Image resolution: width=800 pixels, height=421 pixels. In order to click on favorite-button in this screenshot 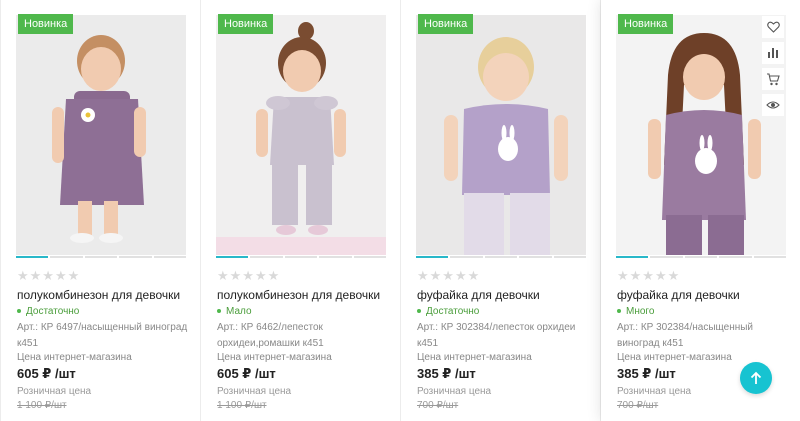, I will do `click(773, 27)`.